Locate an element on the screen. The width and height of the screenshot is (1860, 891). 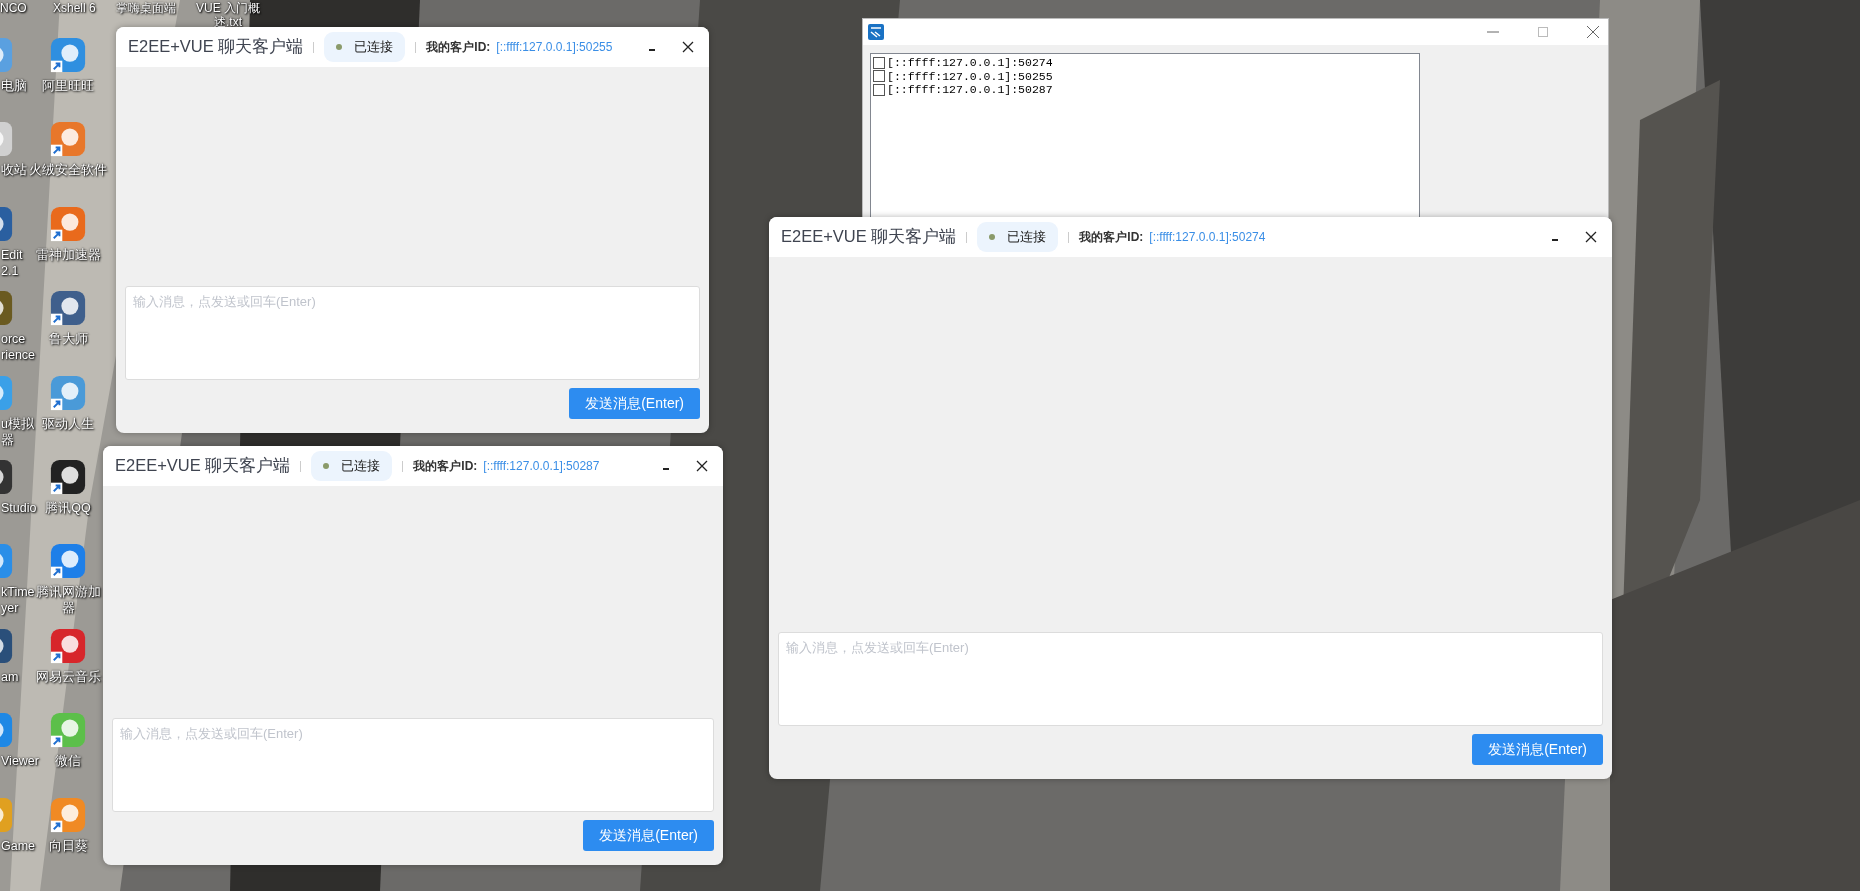
icon-label: am is located at coordinates (10, 676).